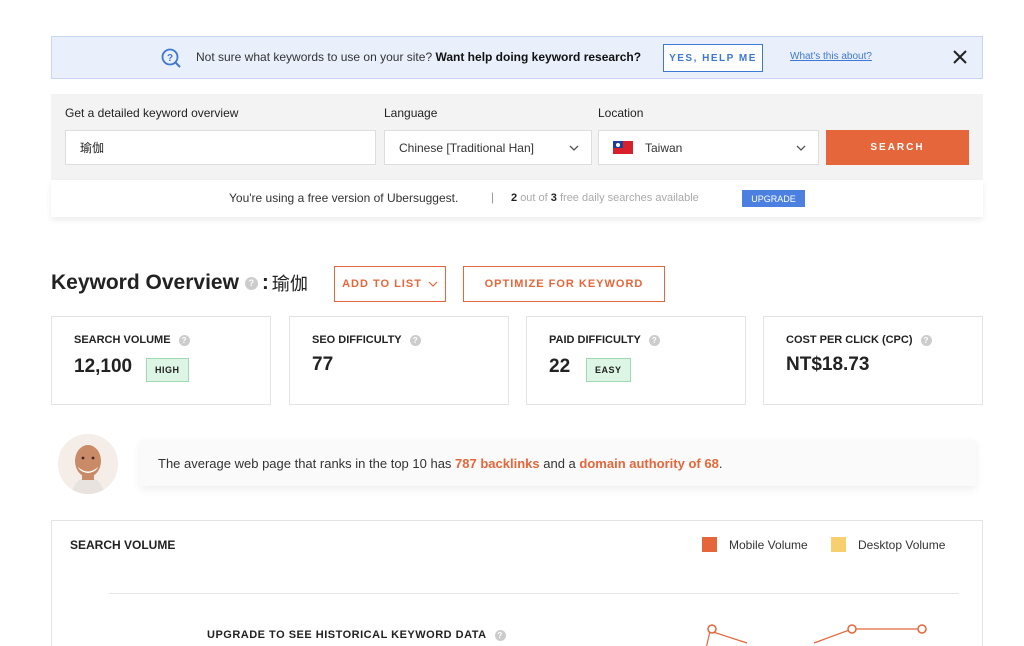  Describe the element at coordinates (664, 147) in the screenshot. I see `location-value: Taiwan` at that location.